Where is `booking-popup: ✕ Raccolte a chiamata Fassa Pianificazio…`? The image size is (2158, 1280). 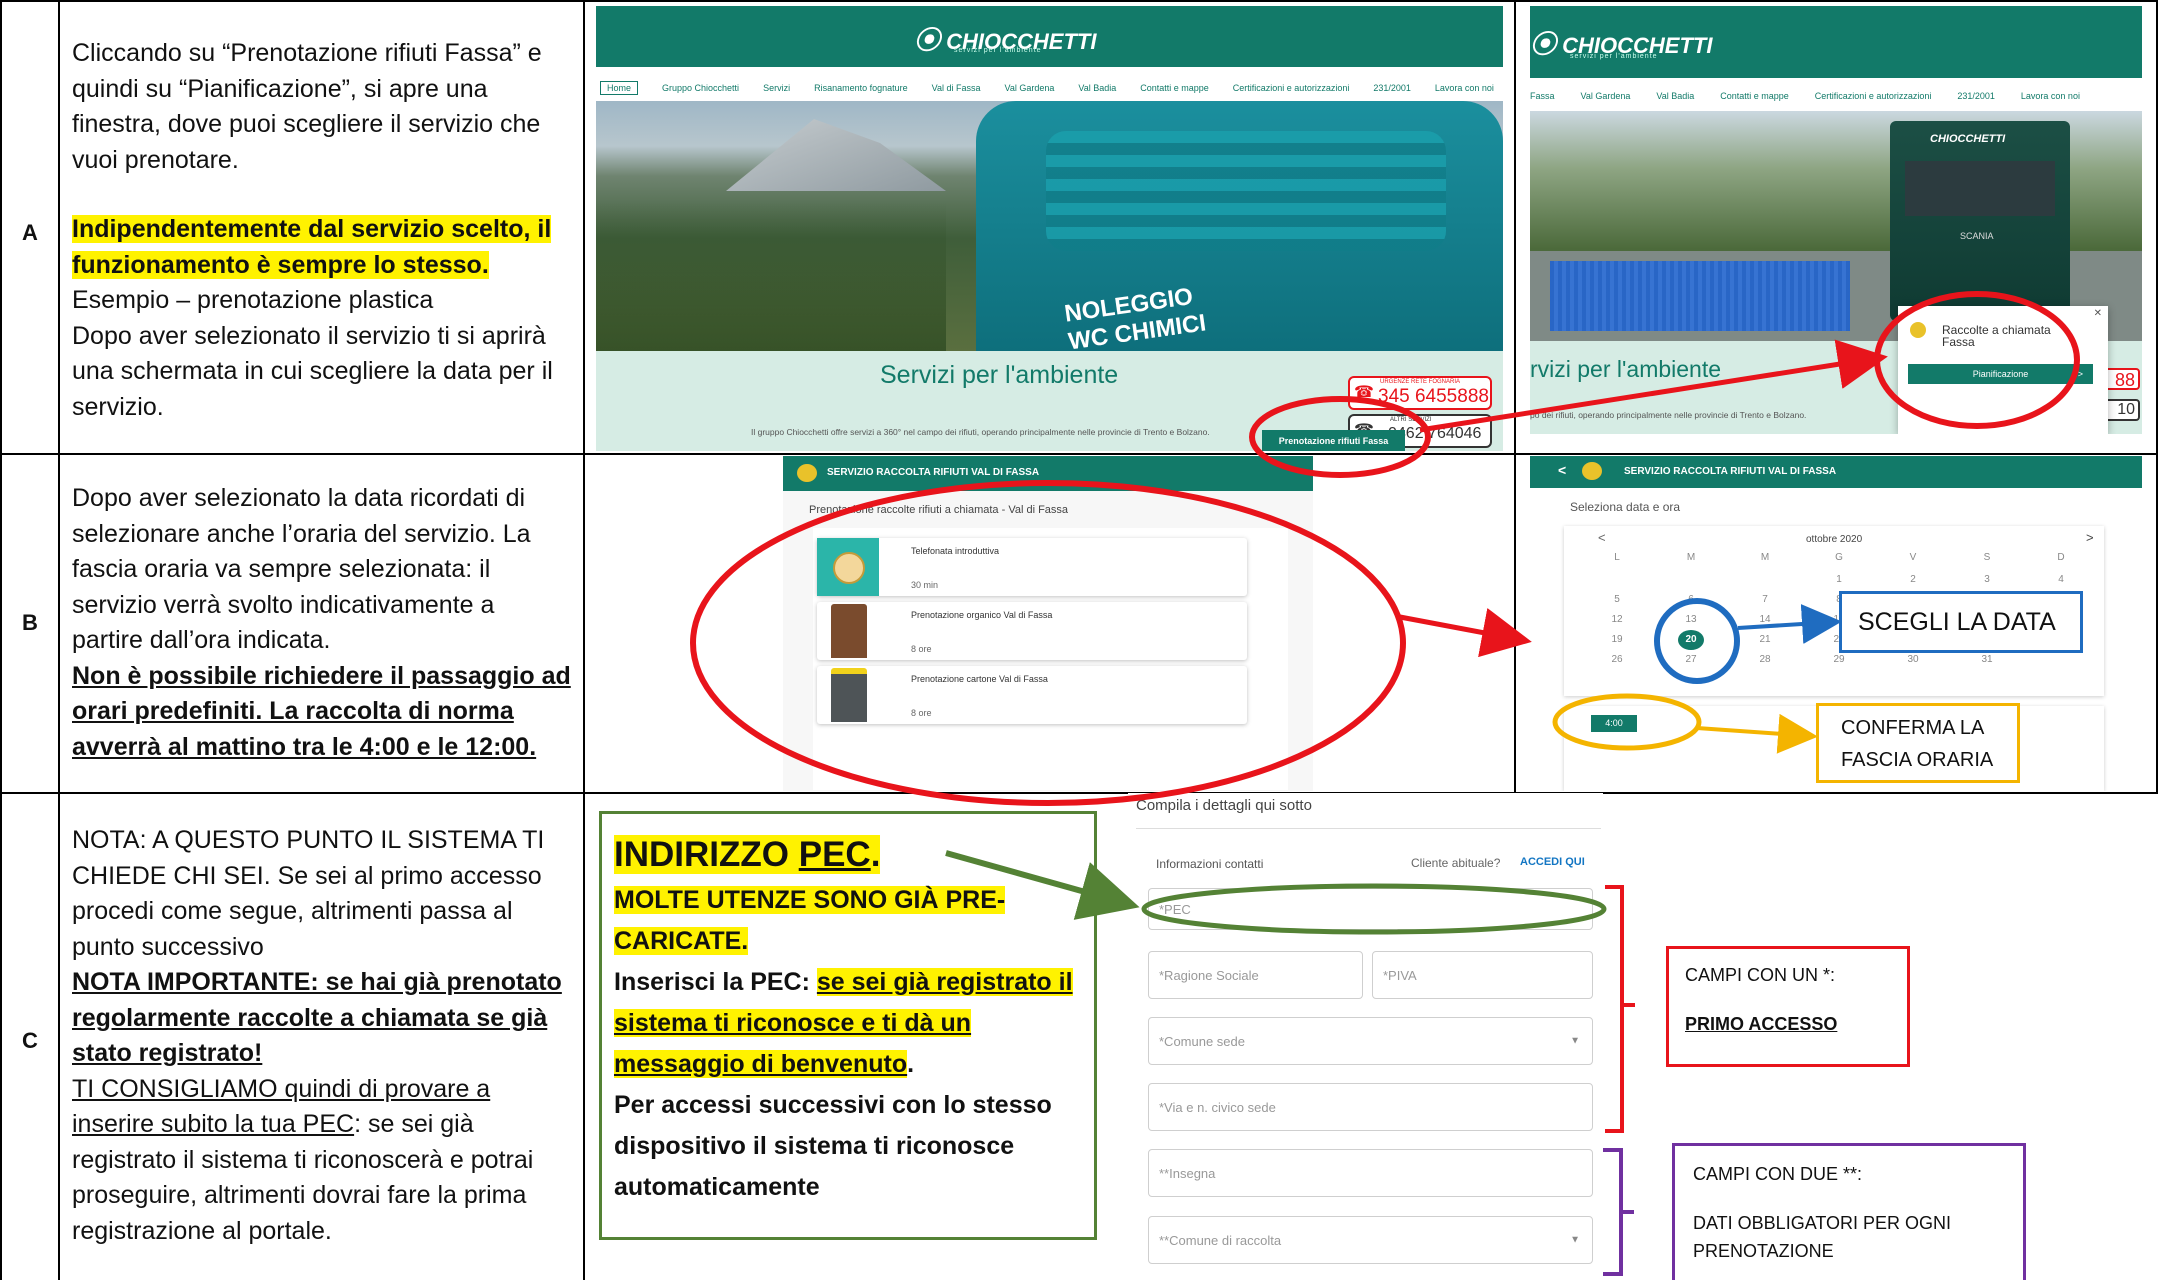 booking-popup: ✕ Raccolte a chiamata Fassa Pianificazio… is located at coordinates (2003, 370).